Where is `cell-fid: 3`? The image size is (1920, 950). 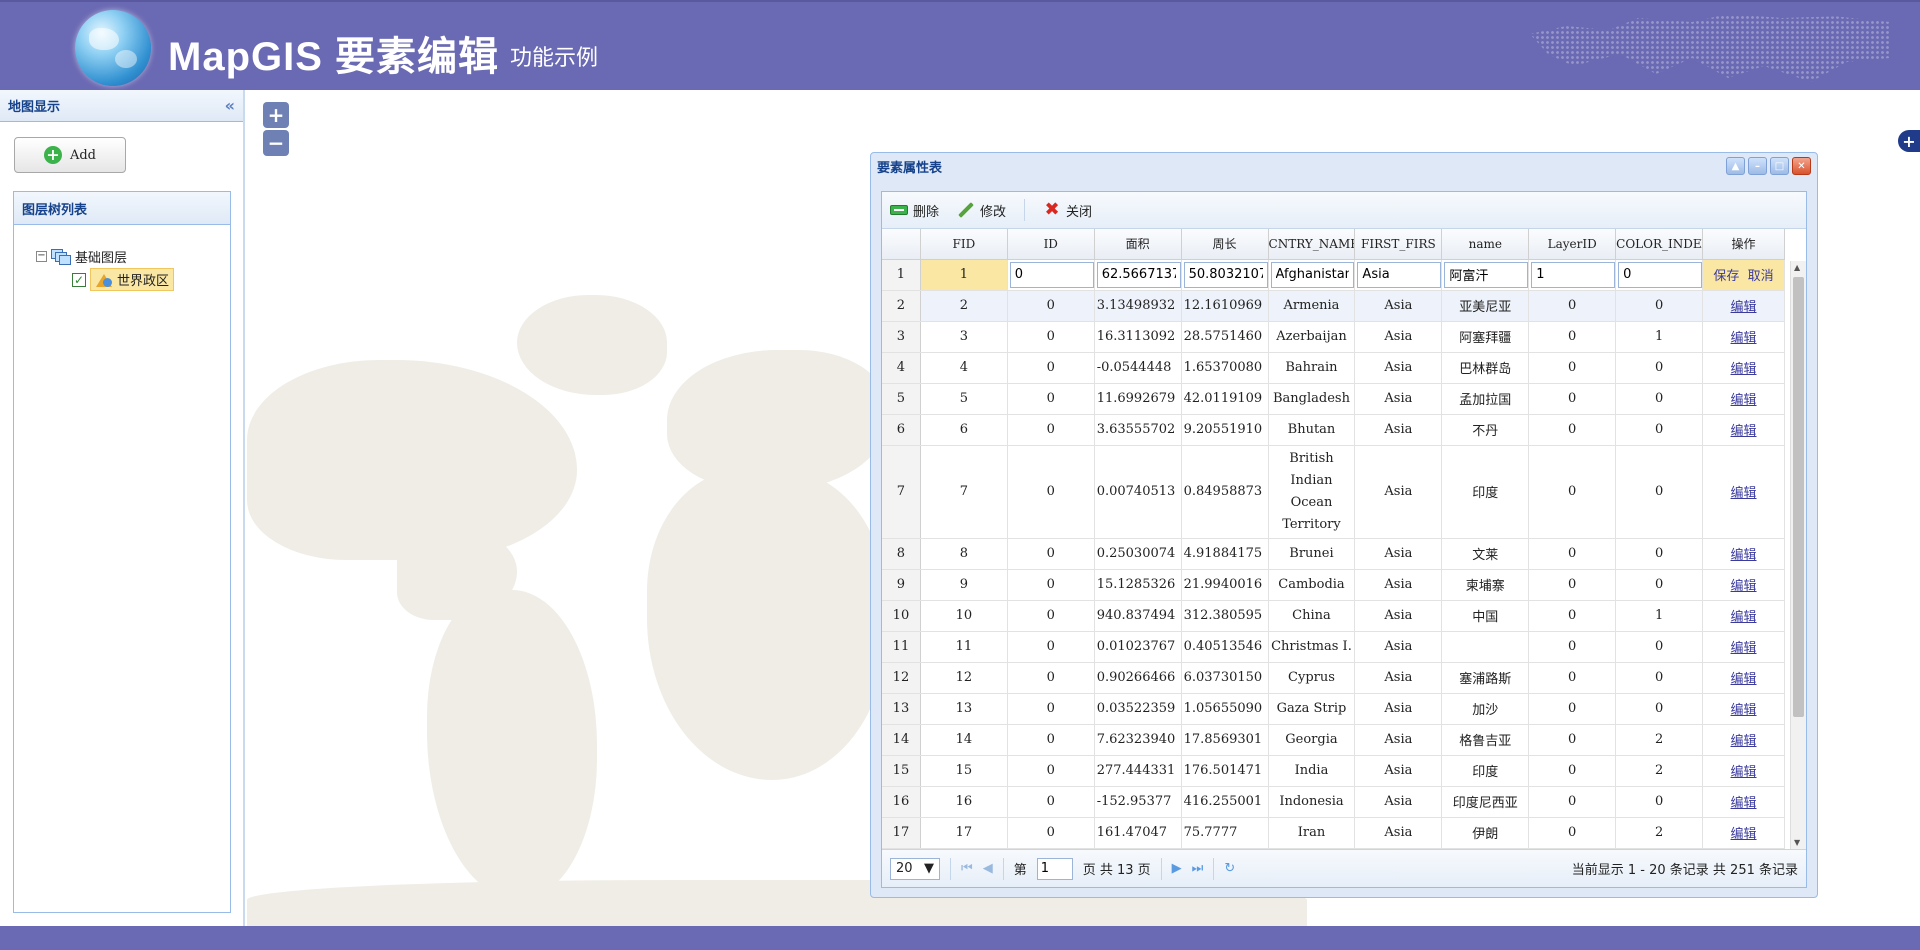 cell-fid: 3 is located at coordinates (964, 337).